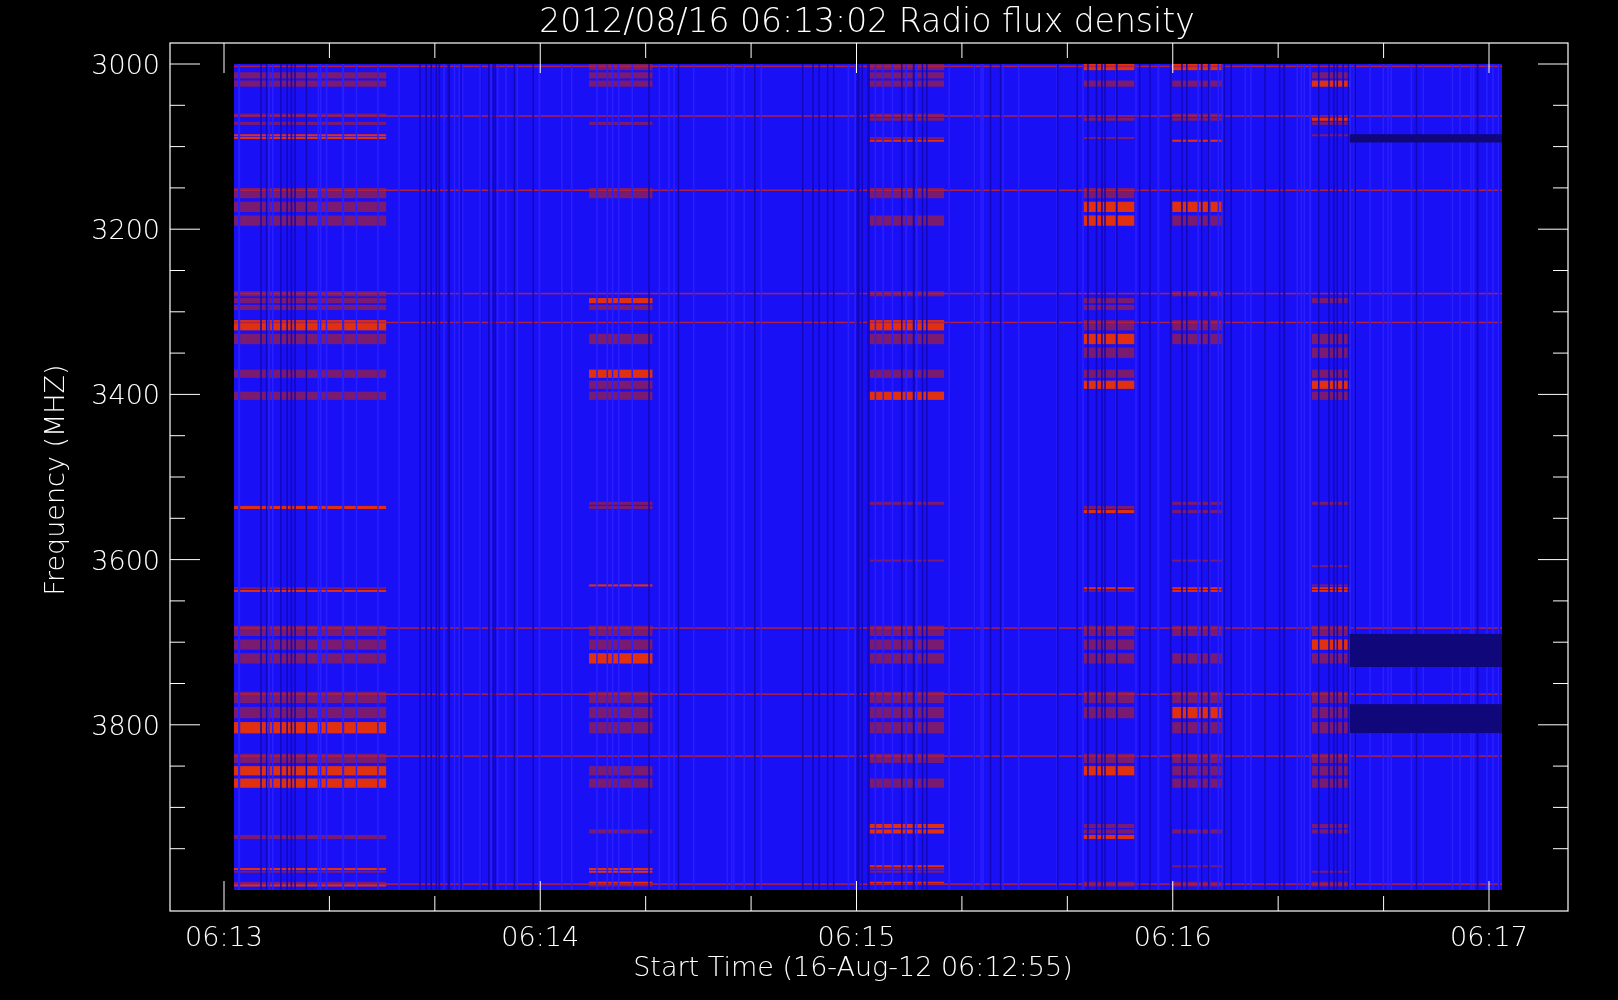 This screenshot has height=1000, width=1618. I want to click on y-tick-label: 3600, so click(125, 560).